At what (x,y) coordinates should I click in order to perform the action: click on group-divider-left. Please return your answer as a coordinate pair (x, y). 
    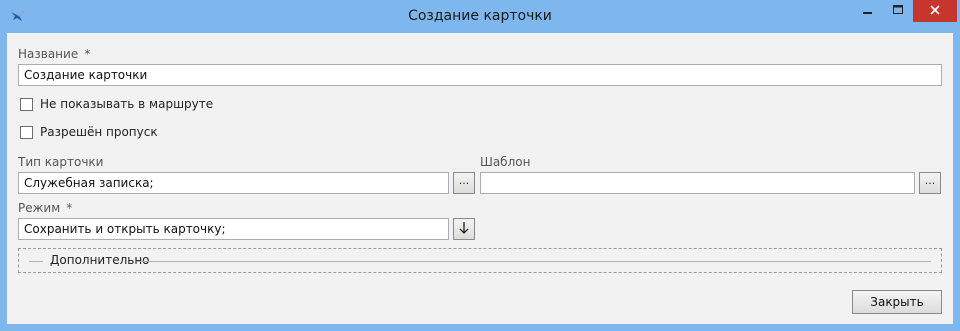
    Looking at the image, I should click on (36, 261).